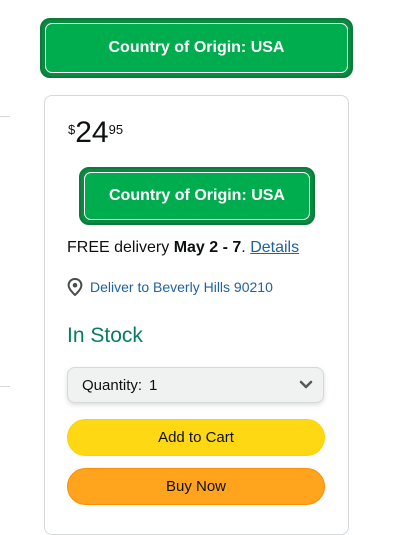 The height and width of the screenshot is (535, 402). What do you see at coordinates (274, 247) in the screenshot?
I see `delivery-details-link: Details` at bounding box center [274, 247].